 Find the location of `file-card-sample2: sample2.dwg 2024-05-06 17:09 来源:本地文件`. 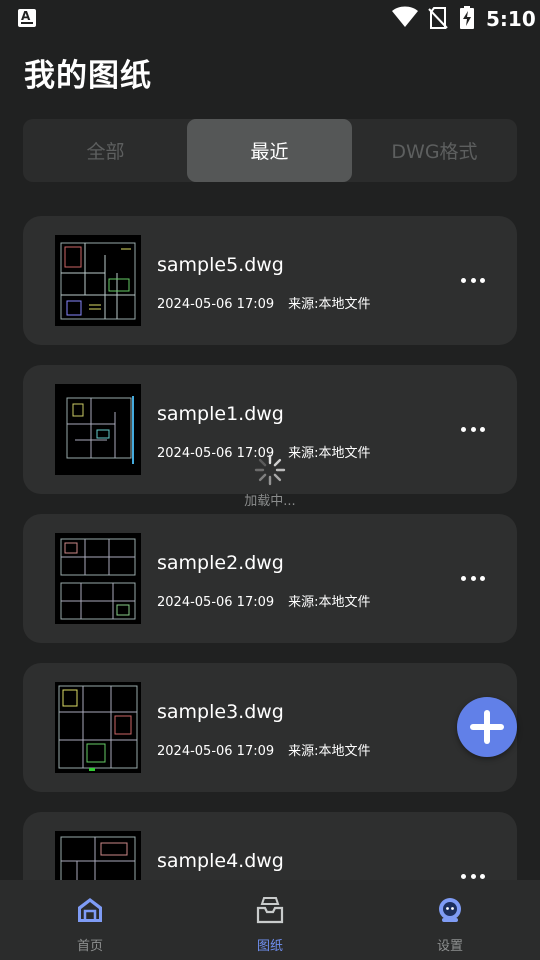

file-card-sample2: sample2.dwg 2024-05-06 17:09 来源:本地文件 is located at coordinates (270, 578).